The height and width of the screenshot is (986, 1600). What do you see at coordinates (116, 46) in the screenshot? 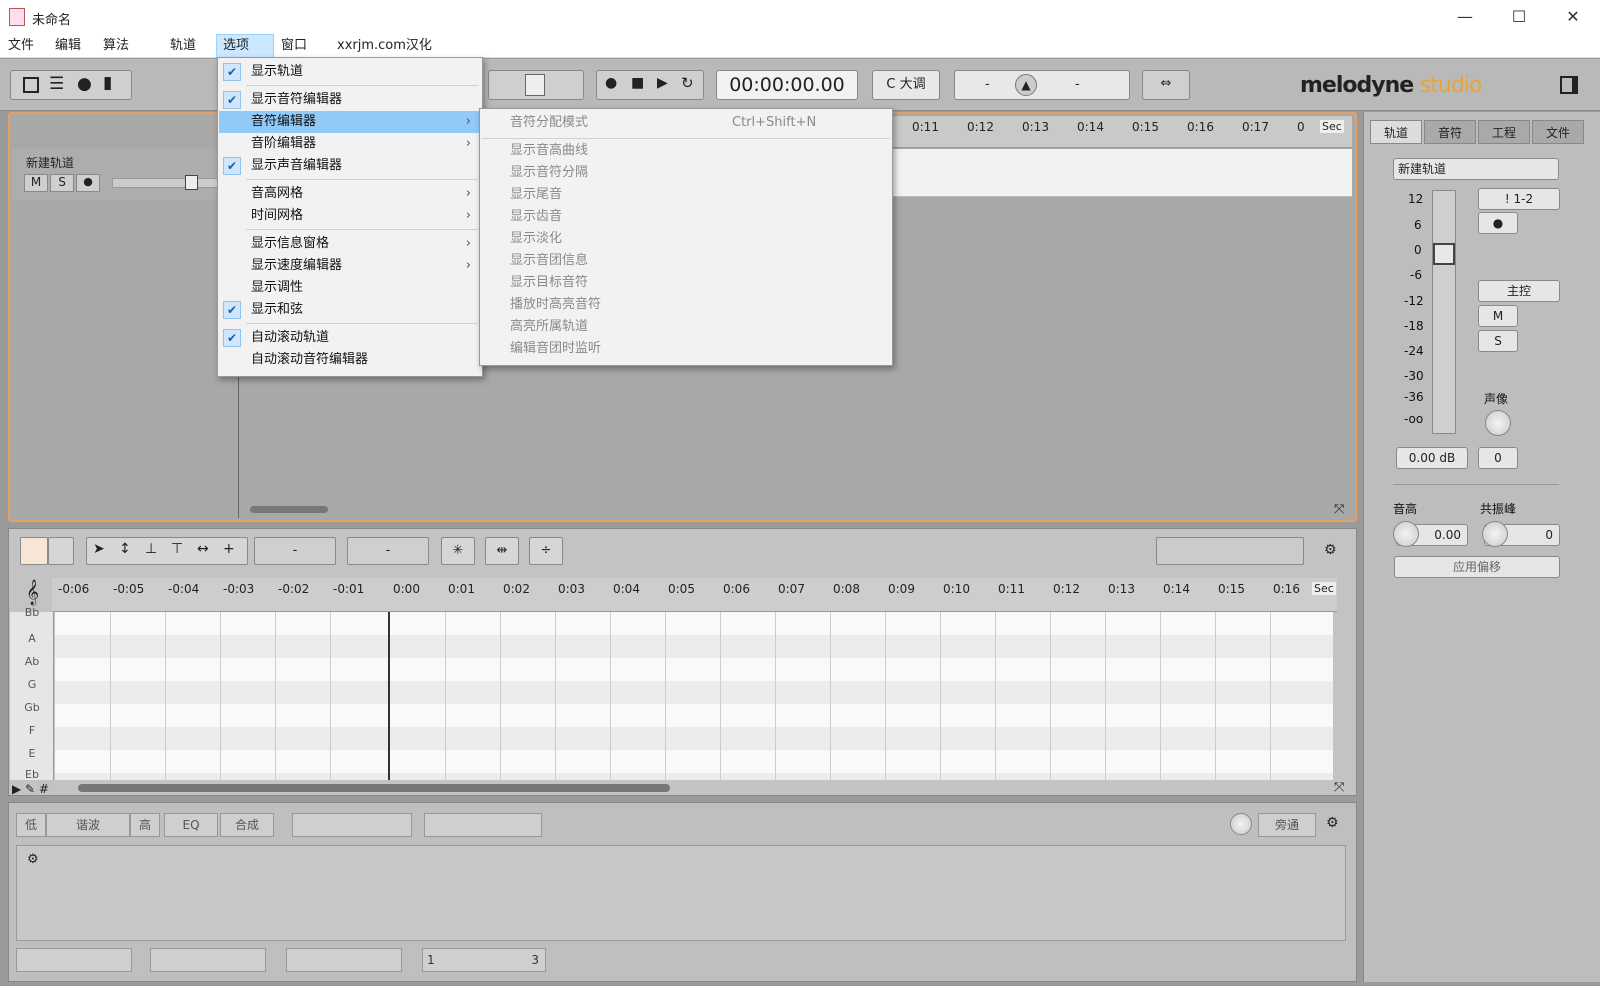
I see `menu-algorithm: 算法` at bounding box center [116, 46].